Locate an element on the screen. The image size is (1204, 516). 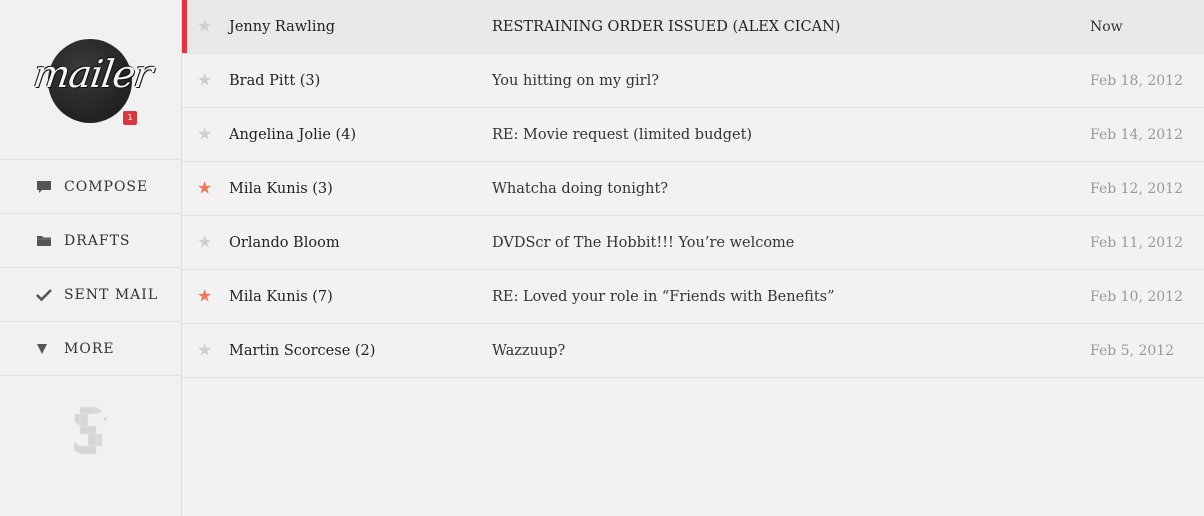
nav-label-more: MORE is located at coordinates (89, 348).